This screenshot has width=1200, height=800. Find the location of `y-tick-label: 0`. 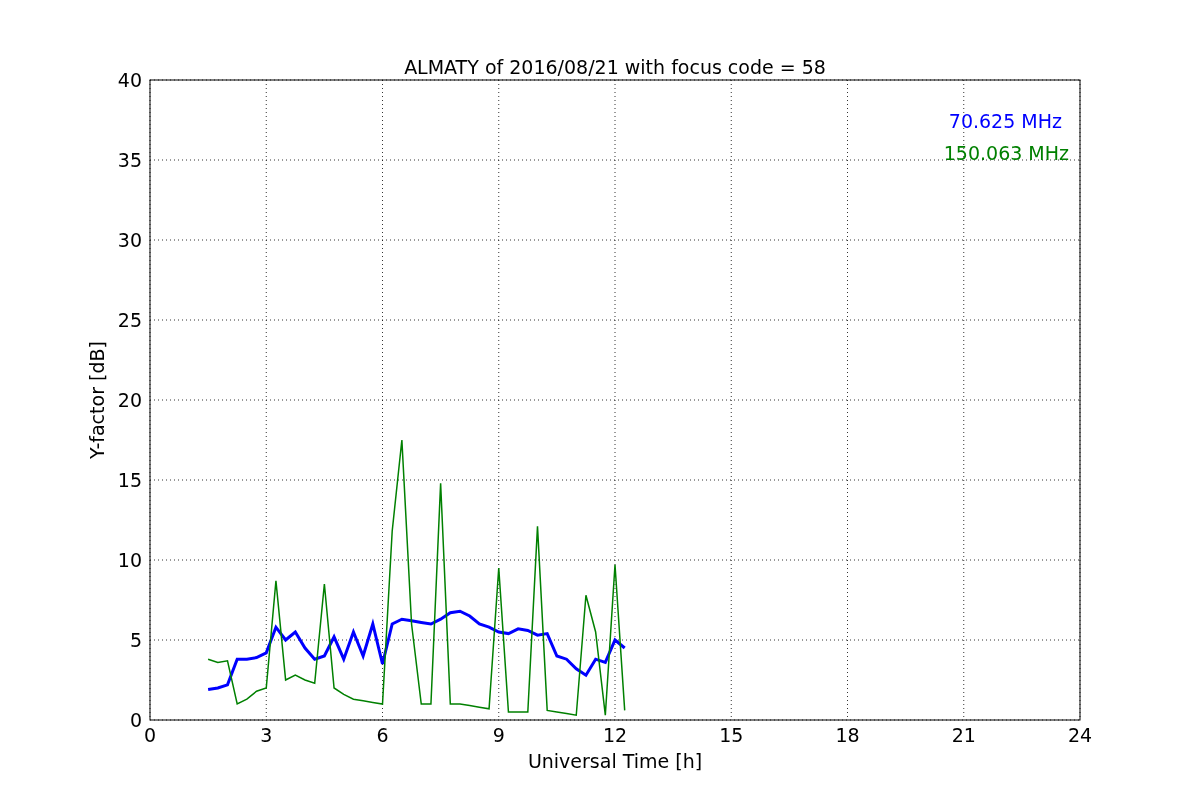

y-tick-label: 0 is located at coordinates (135, 720).